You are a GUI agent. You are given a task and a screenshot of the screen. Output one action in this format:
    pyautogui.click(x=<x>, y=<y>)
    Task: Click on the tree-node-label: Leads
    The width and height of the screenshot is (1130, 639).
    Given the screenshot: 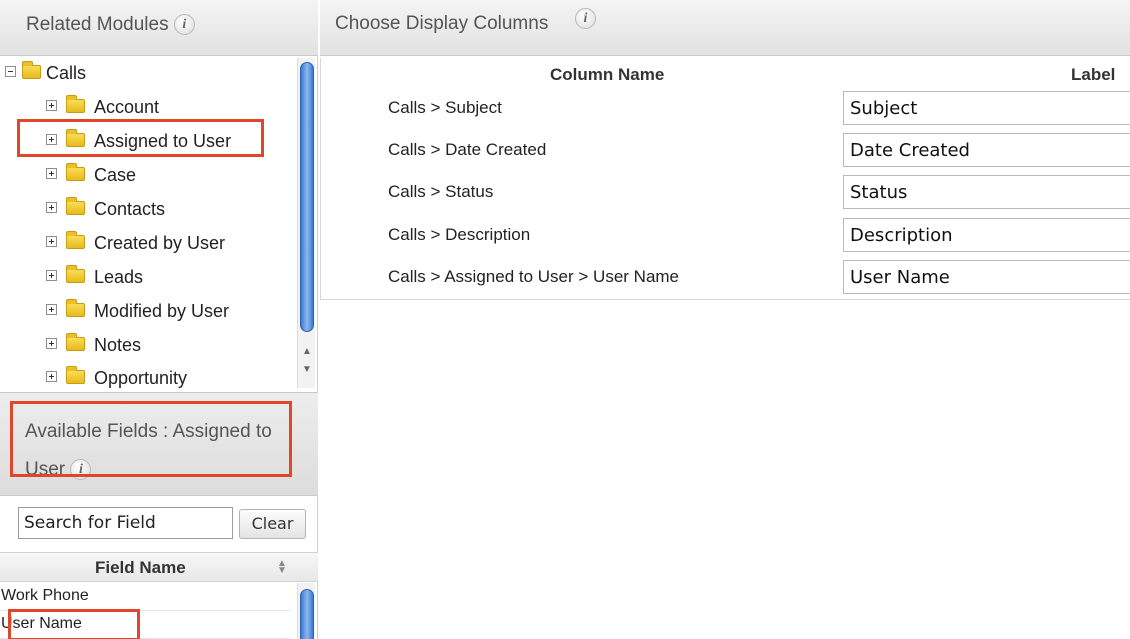 What is the action you would take?
    pyautogui.click(x=119, y=277)
    